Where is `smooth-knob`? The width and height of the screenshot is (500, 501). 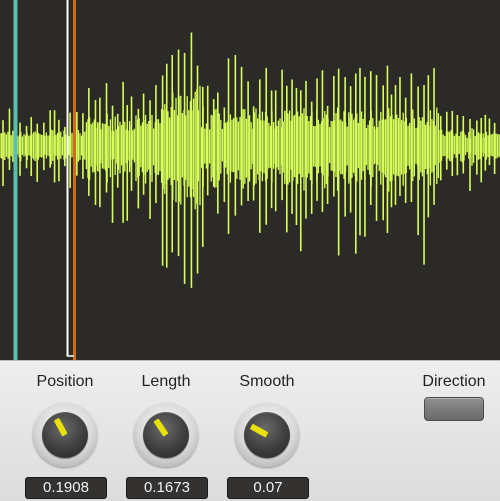 smooth-knob is located at coordinates (267, 435).